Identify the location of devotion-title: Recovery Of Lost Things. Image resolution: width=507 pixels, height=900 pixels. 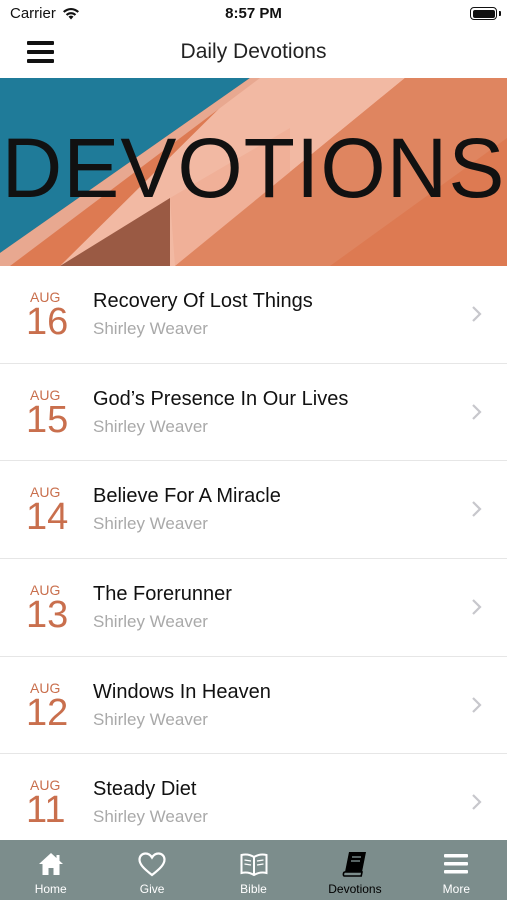
(203, 301).